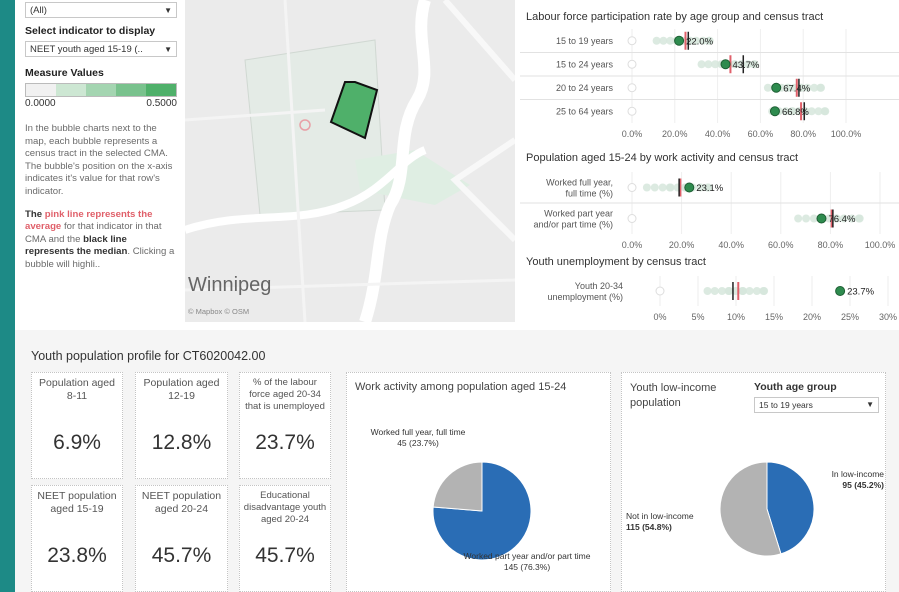  I want to click on row-label: unemployment (%), so click(585, 297).